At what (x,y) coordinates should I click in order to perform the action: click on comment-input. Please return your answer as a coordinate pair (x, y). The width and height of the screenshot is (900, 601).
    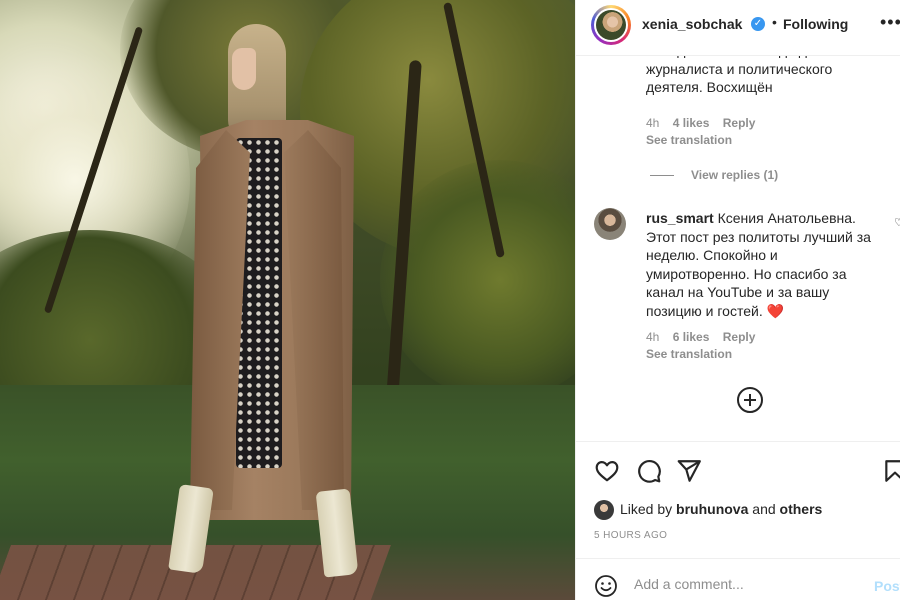
    Looking at the image, I should click on (749, 584).